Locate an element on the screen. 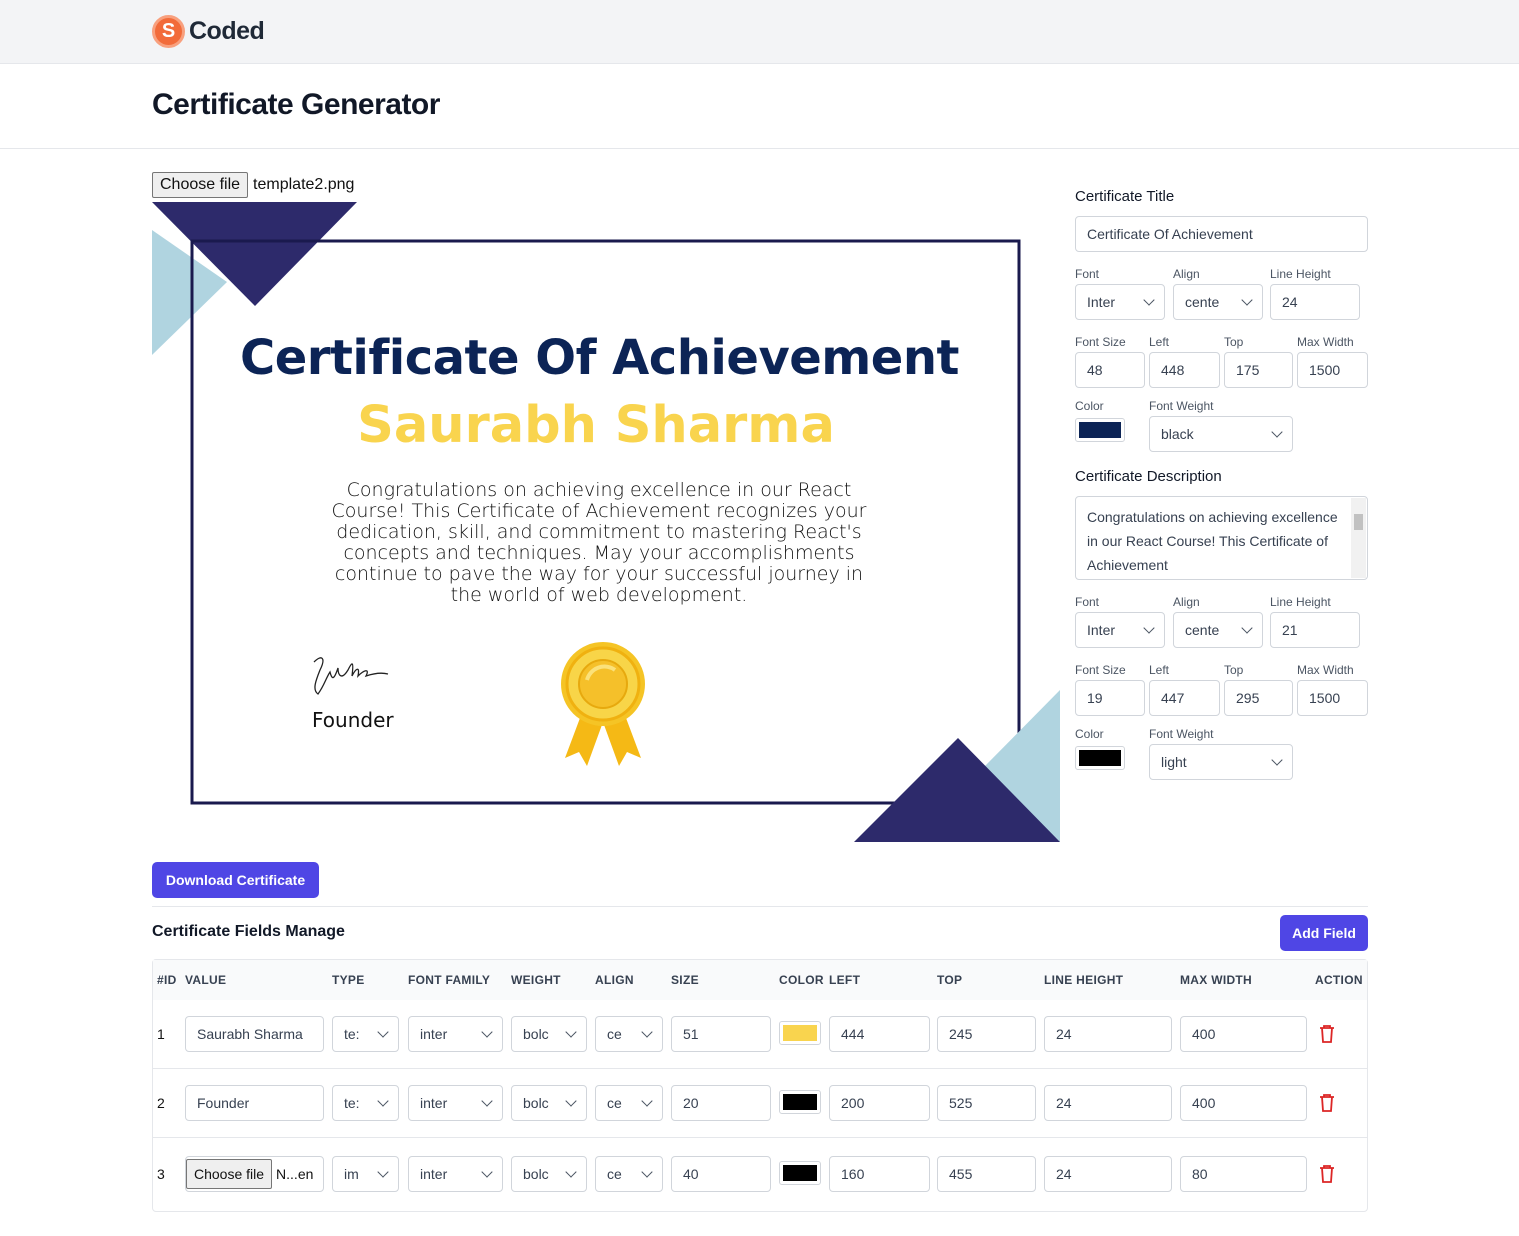 This screenshot has width=1519, height=1236. title-color-label: Color is located at coordinates (1089, 406).